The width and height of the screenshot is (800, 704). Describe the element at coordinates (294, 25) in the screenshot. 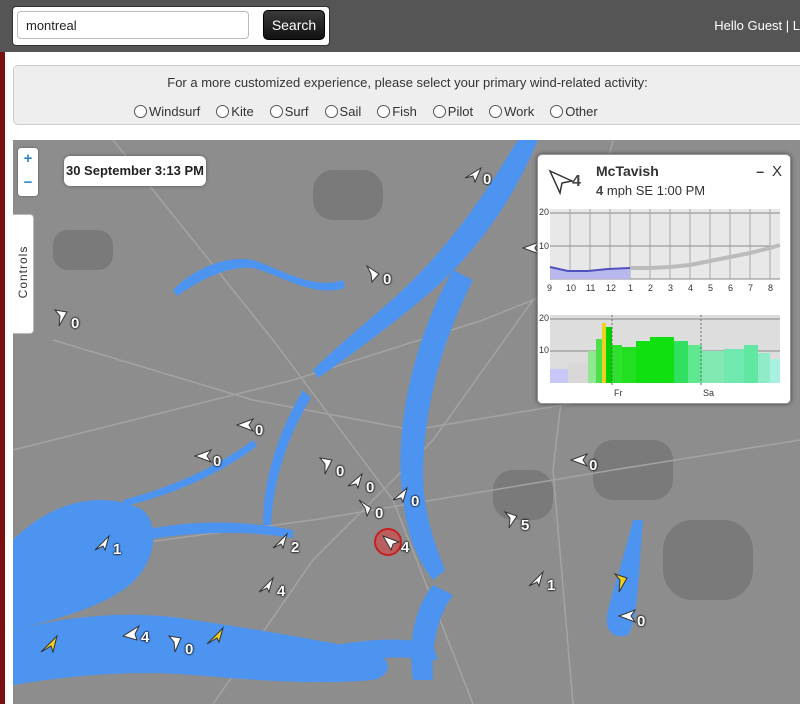

I see `search-button: Search` at that location.